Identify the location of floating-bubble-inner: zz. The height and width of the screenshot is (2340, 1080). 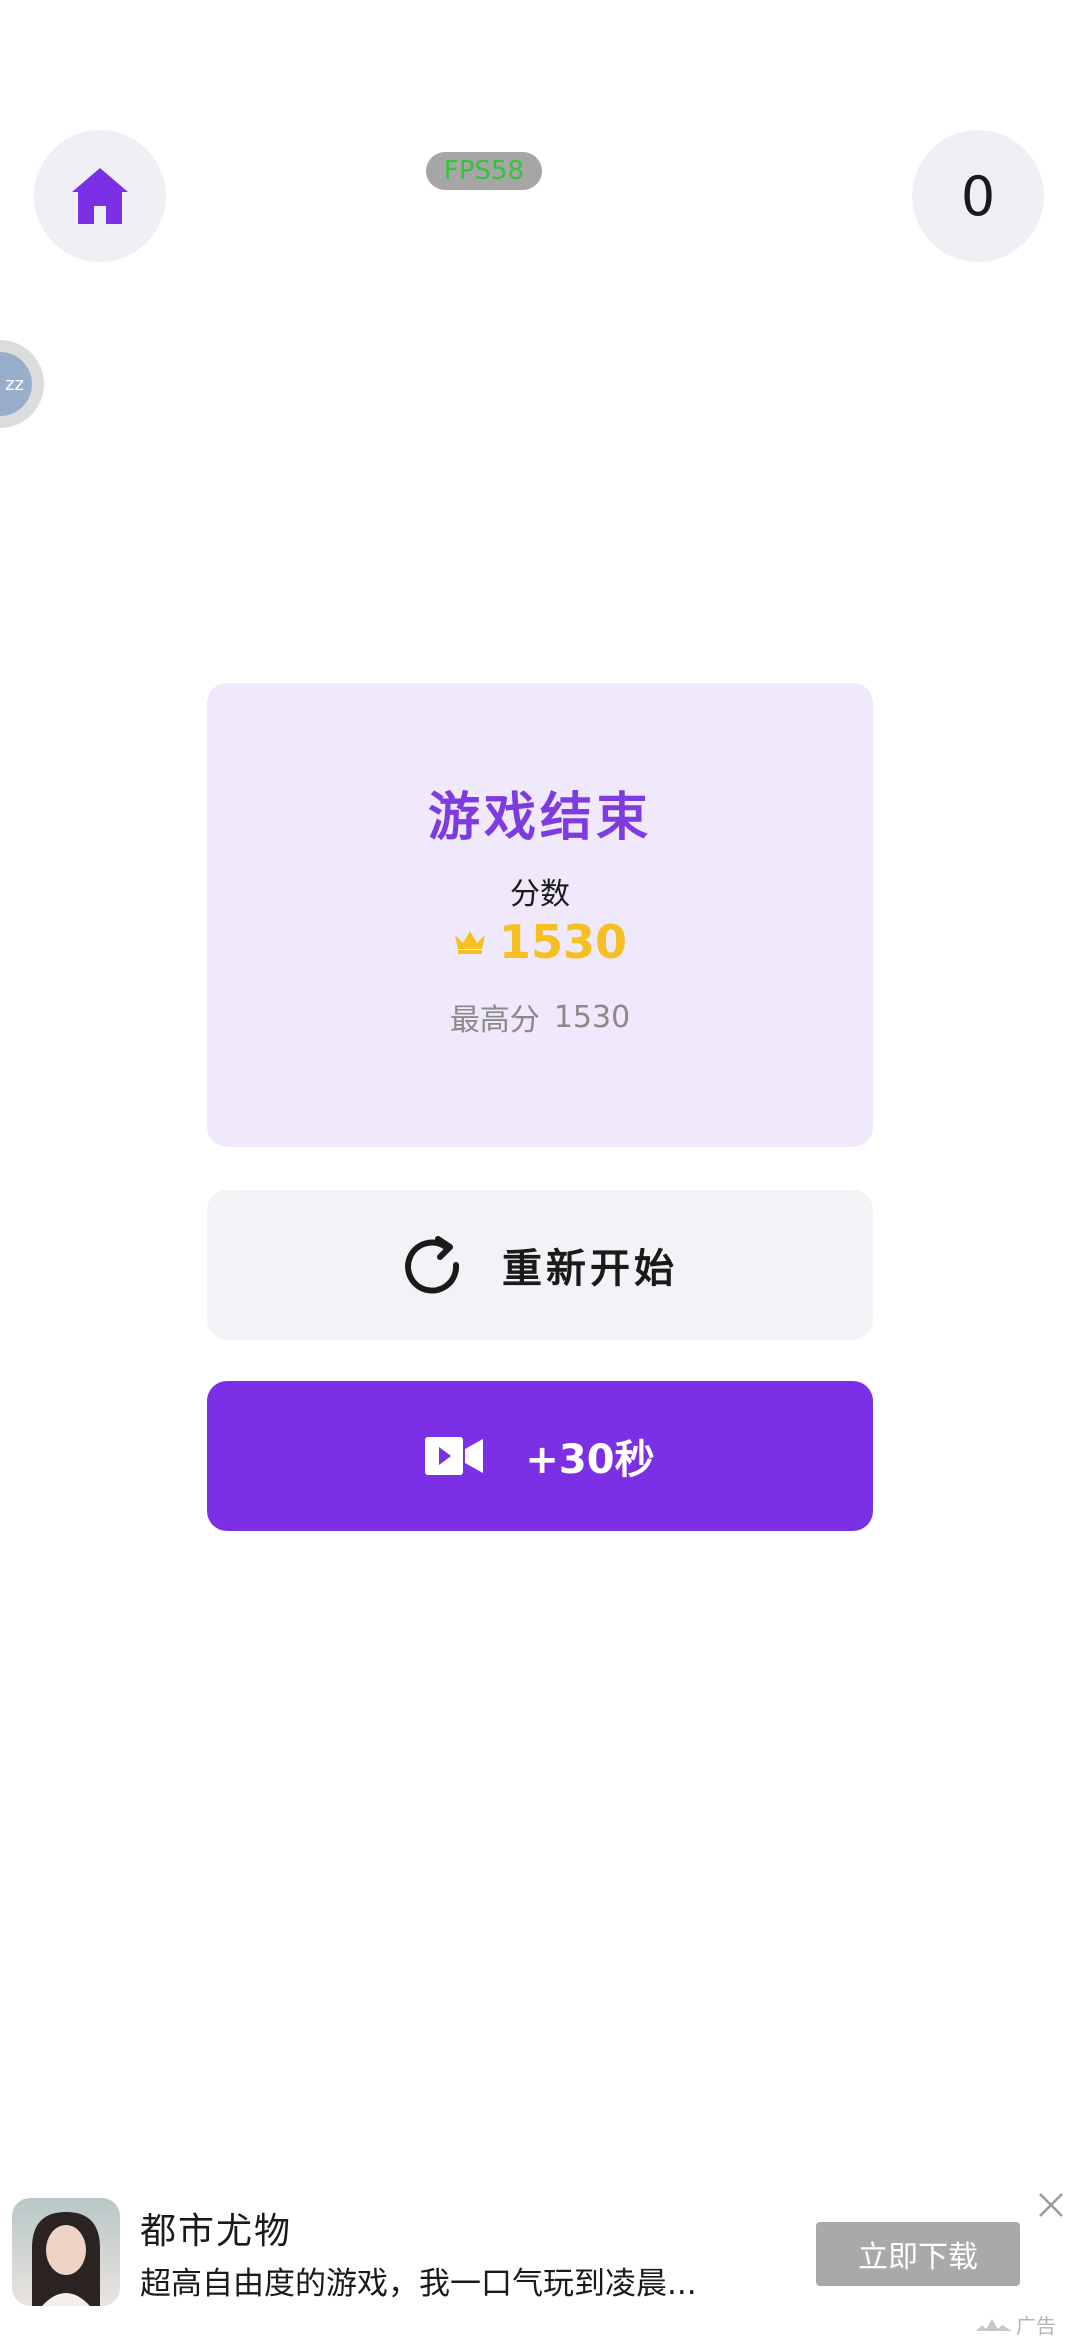
(16, 384).